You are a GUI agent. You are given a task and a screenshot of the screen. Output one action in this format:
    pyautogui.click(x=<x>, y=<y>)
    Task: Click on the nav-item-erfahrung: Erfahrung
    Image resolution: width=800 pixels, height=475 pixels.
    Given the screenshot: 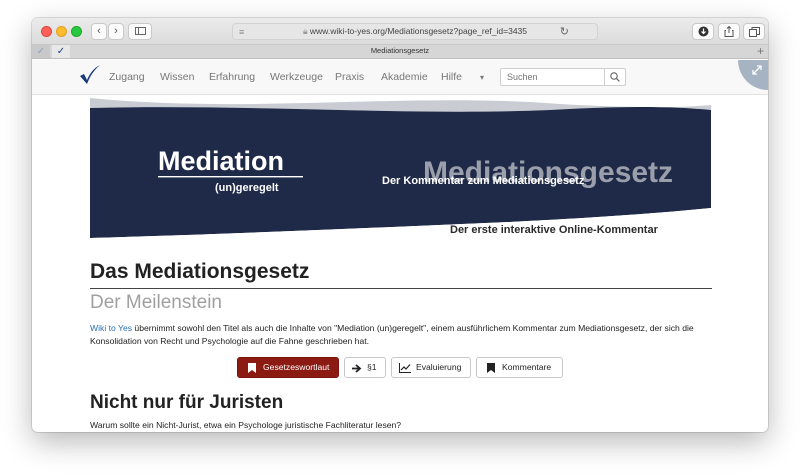 What is the action you would take?
    pyautogui.click(x=232, y=77)
    